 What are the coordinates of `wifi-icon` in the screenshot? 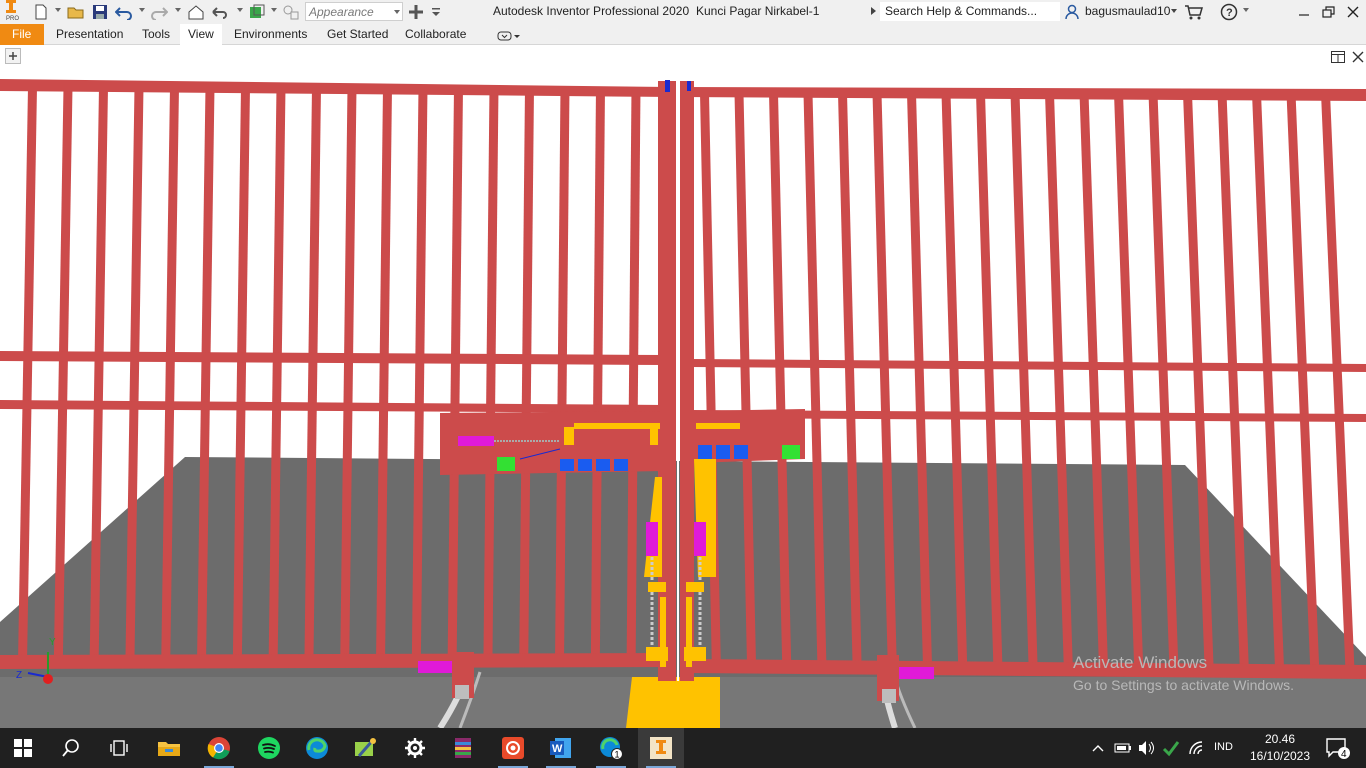 It's located at (1197, 748).